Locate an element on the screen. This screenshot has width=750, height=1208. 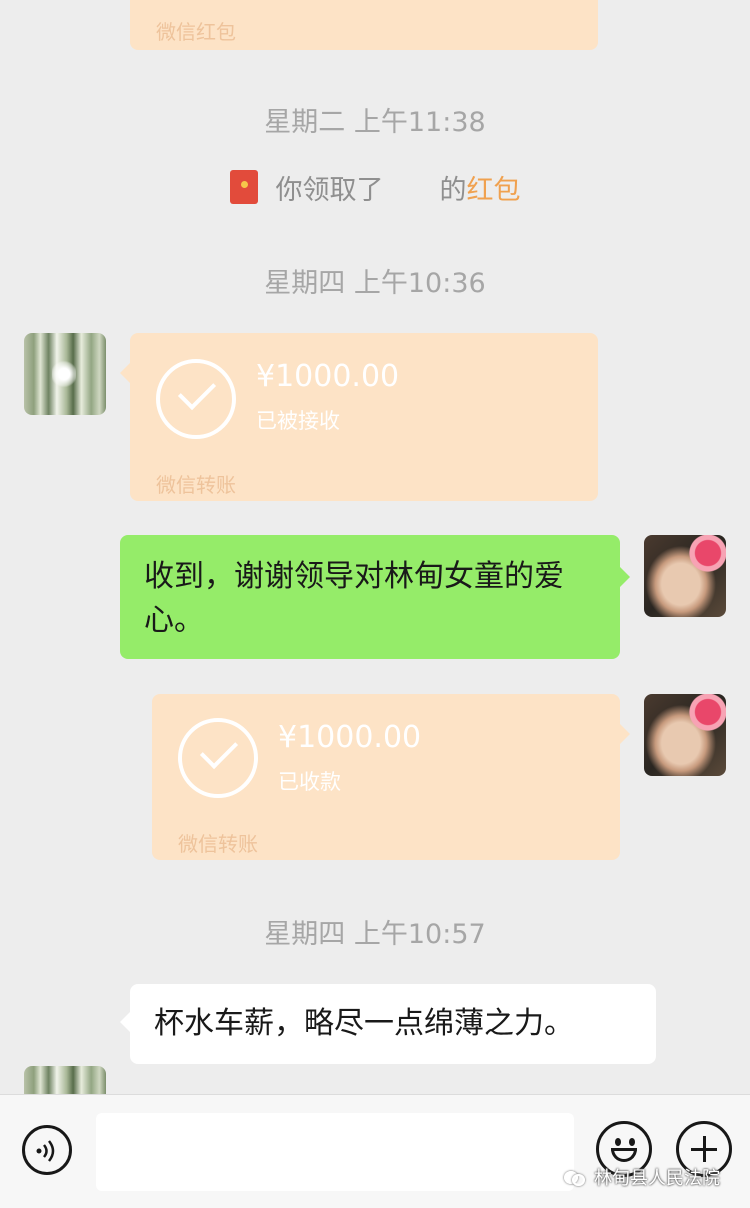
redpacket-bubble: 微信红包 is located at coordinates (364, 25).